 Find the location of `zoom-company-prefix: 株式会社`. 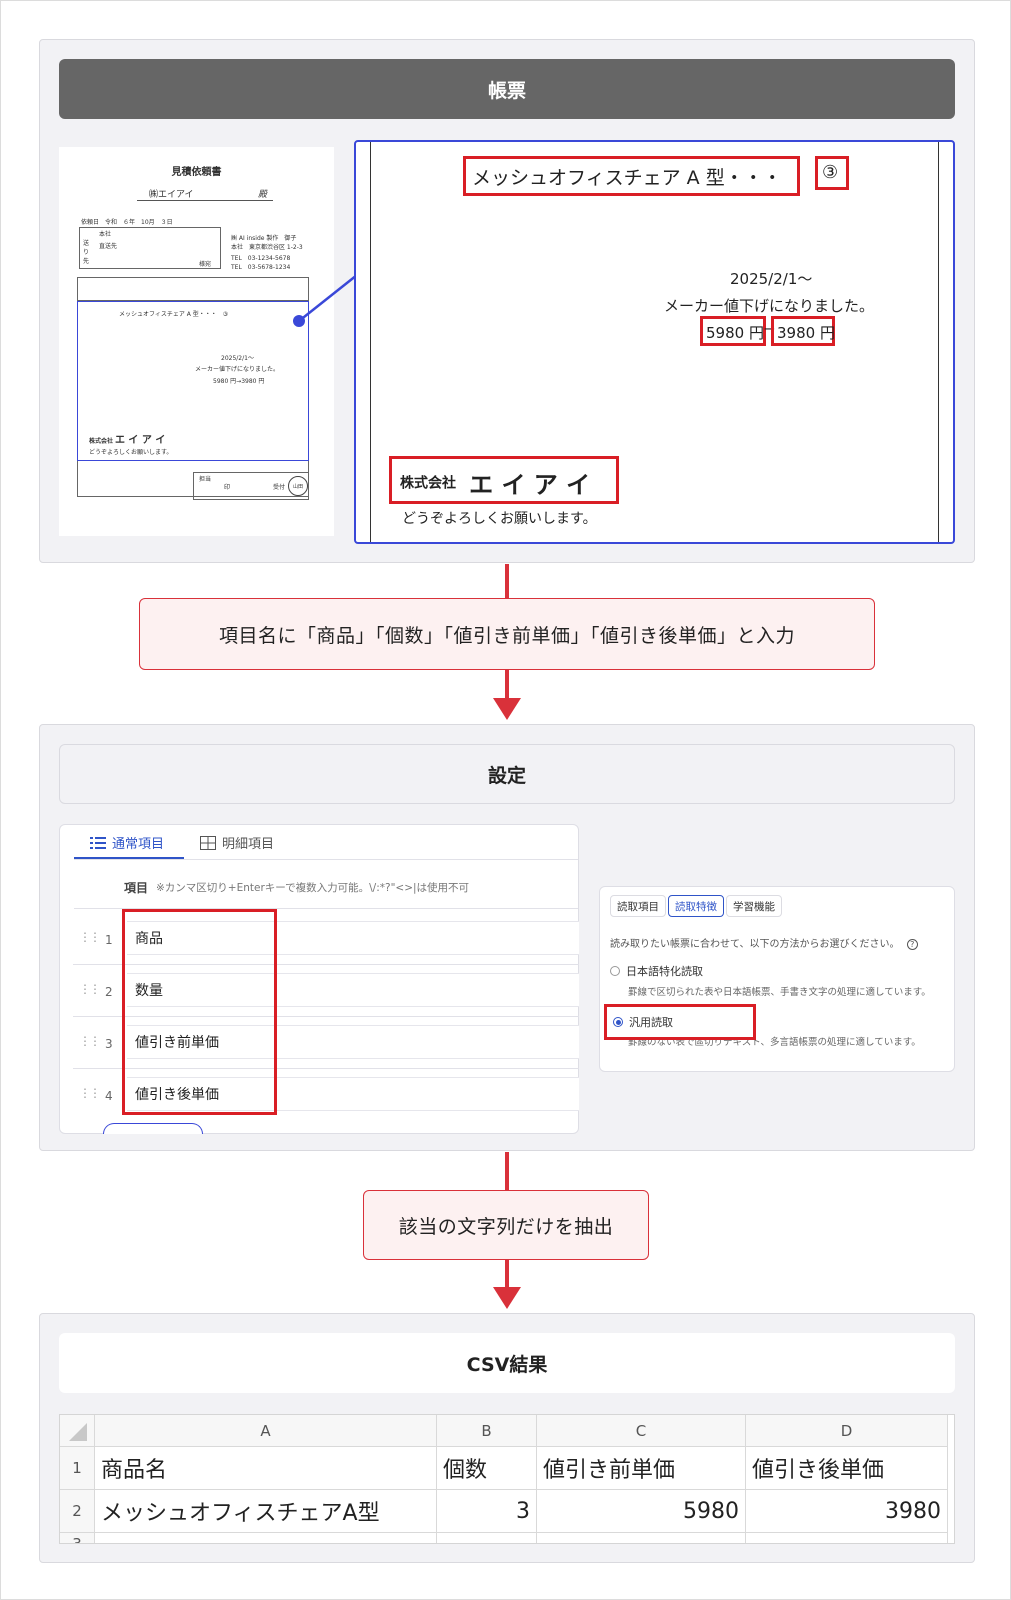

zoom-company-prefix: 株式会社 is located at coordinates (428, 483).